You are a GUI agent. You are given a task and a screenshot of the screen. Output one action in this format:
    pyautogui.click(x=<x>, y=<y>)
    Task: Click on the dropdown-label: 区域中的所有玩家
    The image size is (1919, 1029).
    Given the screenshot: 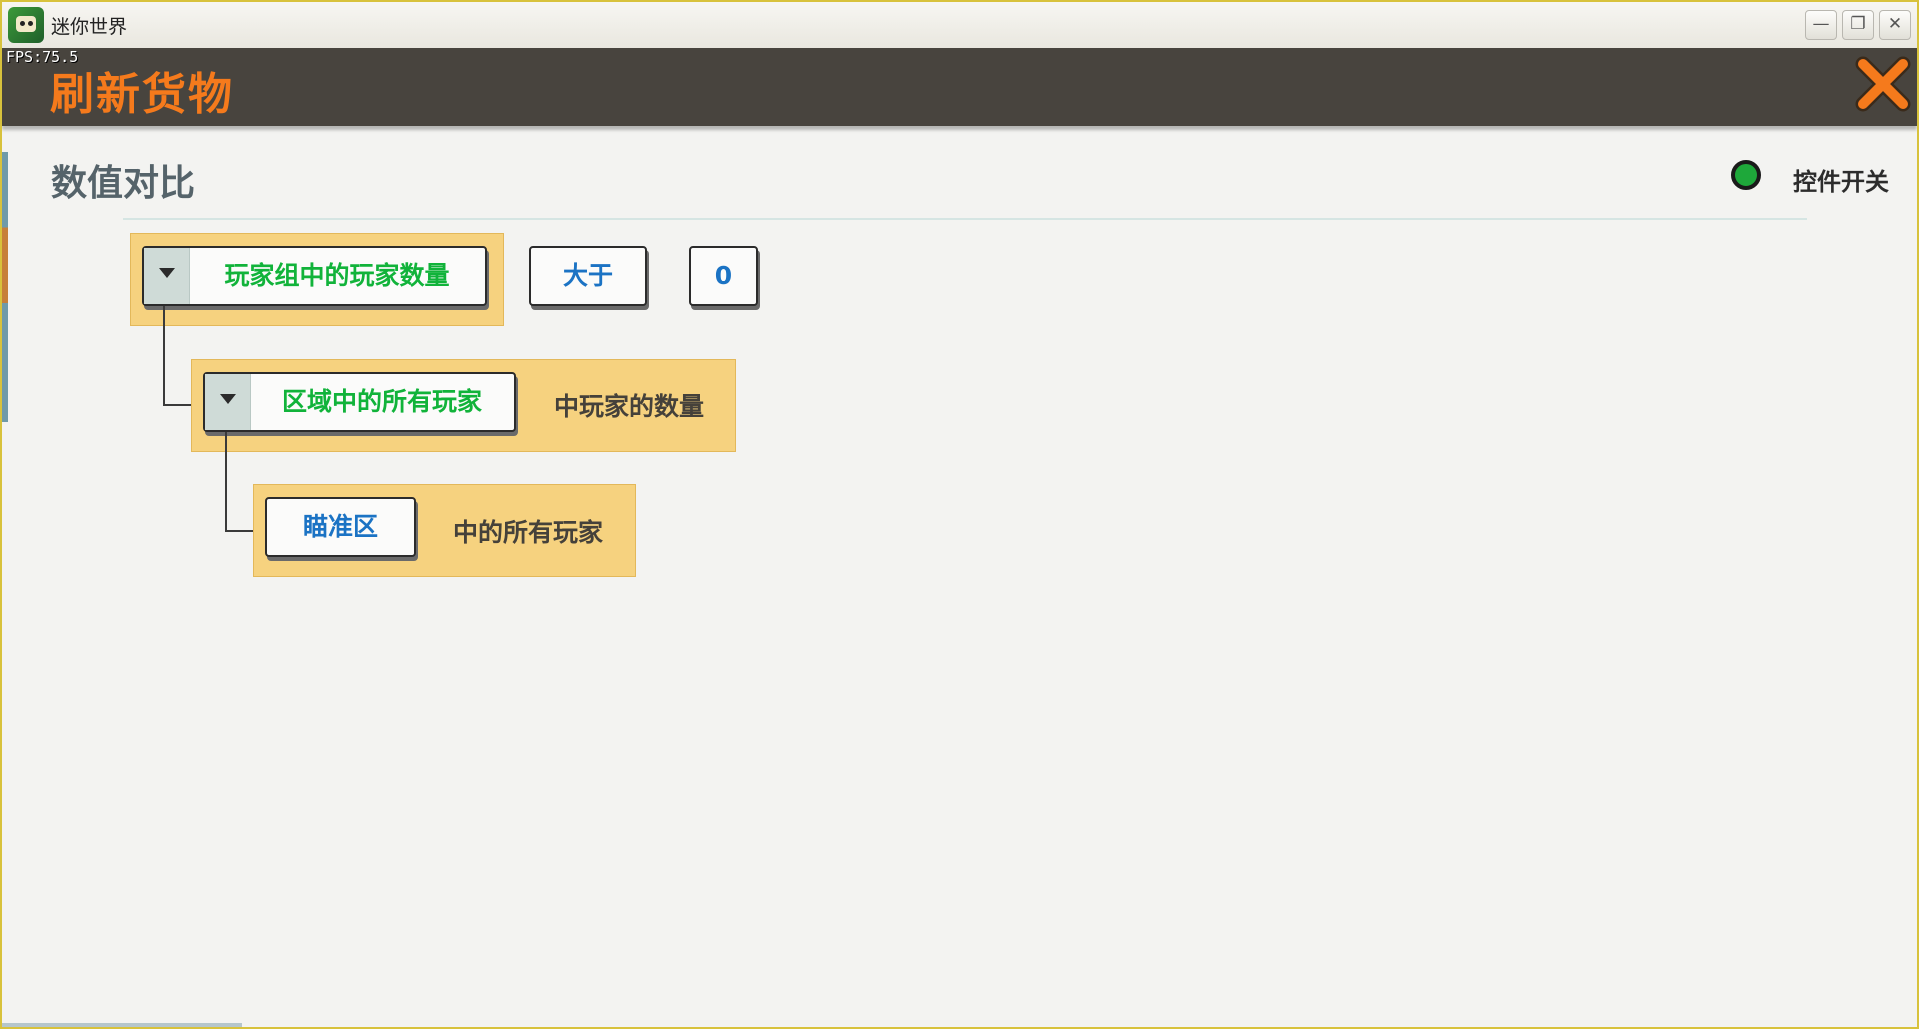 What is the action you would take?
    pyautogui.click(x=381, y=401)
    